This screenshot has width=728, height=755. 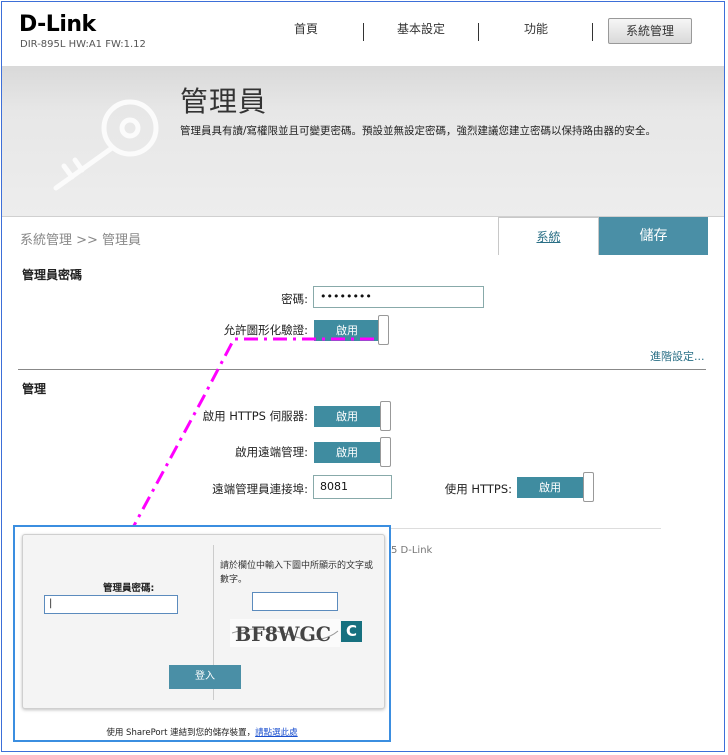 I want to click on captcha-instruction: 請於欄位中輸入下圖中所顯示的文字或數字。, so click(x=297, y=573).